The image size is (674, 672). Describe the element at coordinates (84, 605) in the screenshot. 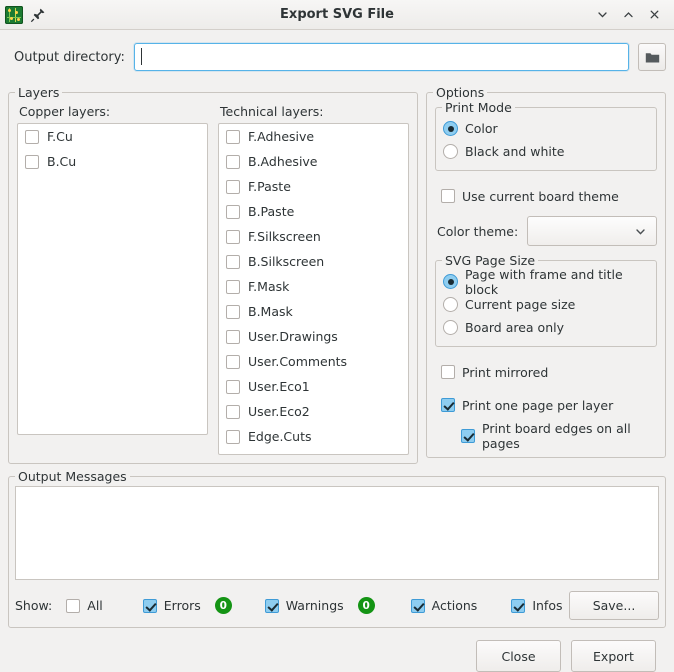

I see `filter-all: All` at that location.